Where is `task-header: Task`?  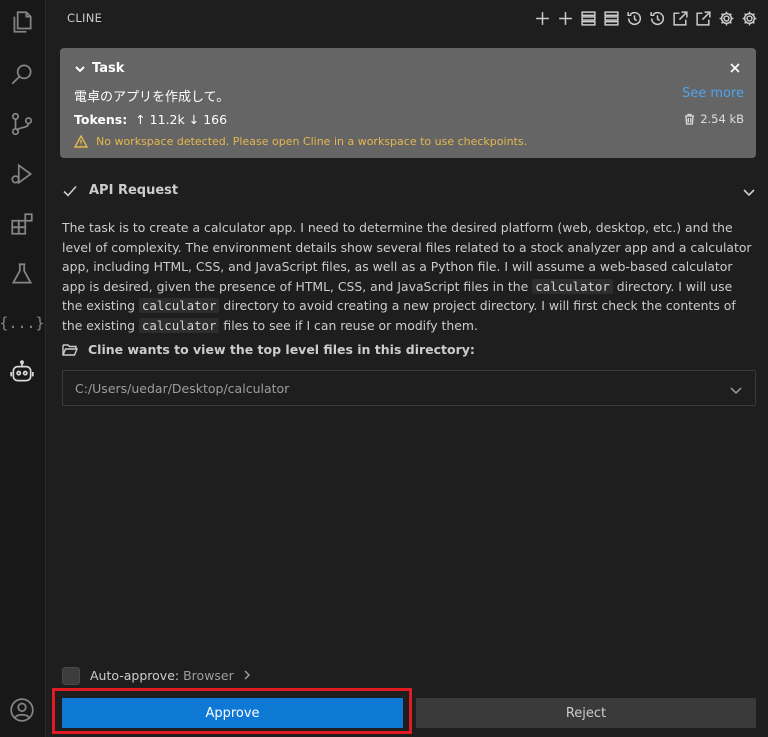
task-header: Task is located at coordinates (99, 68).